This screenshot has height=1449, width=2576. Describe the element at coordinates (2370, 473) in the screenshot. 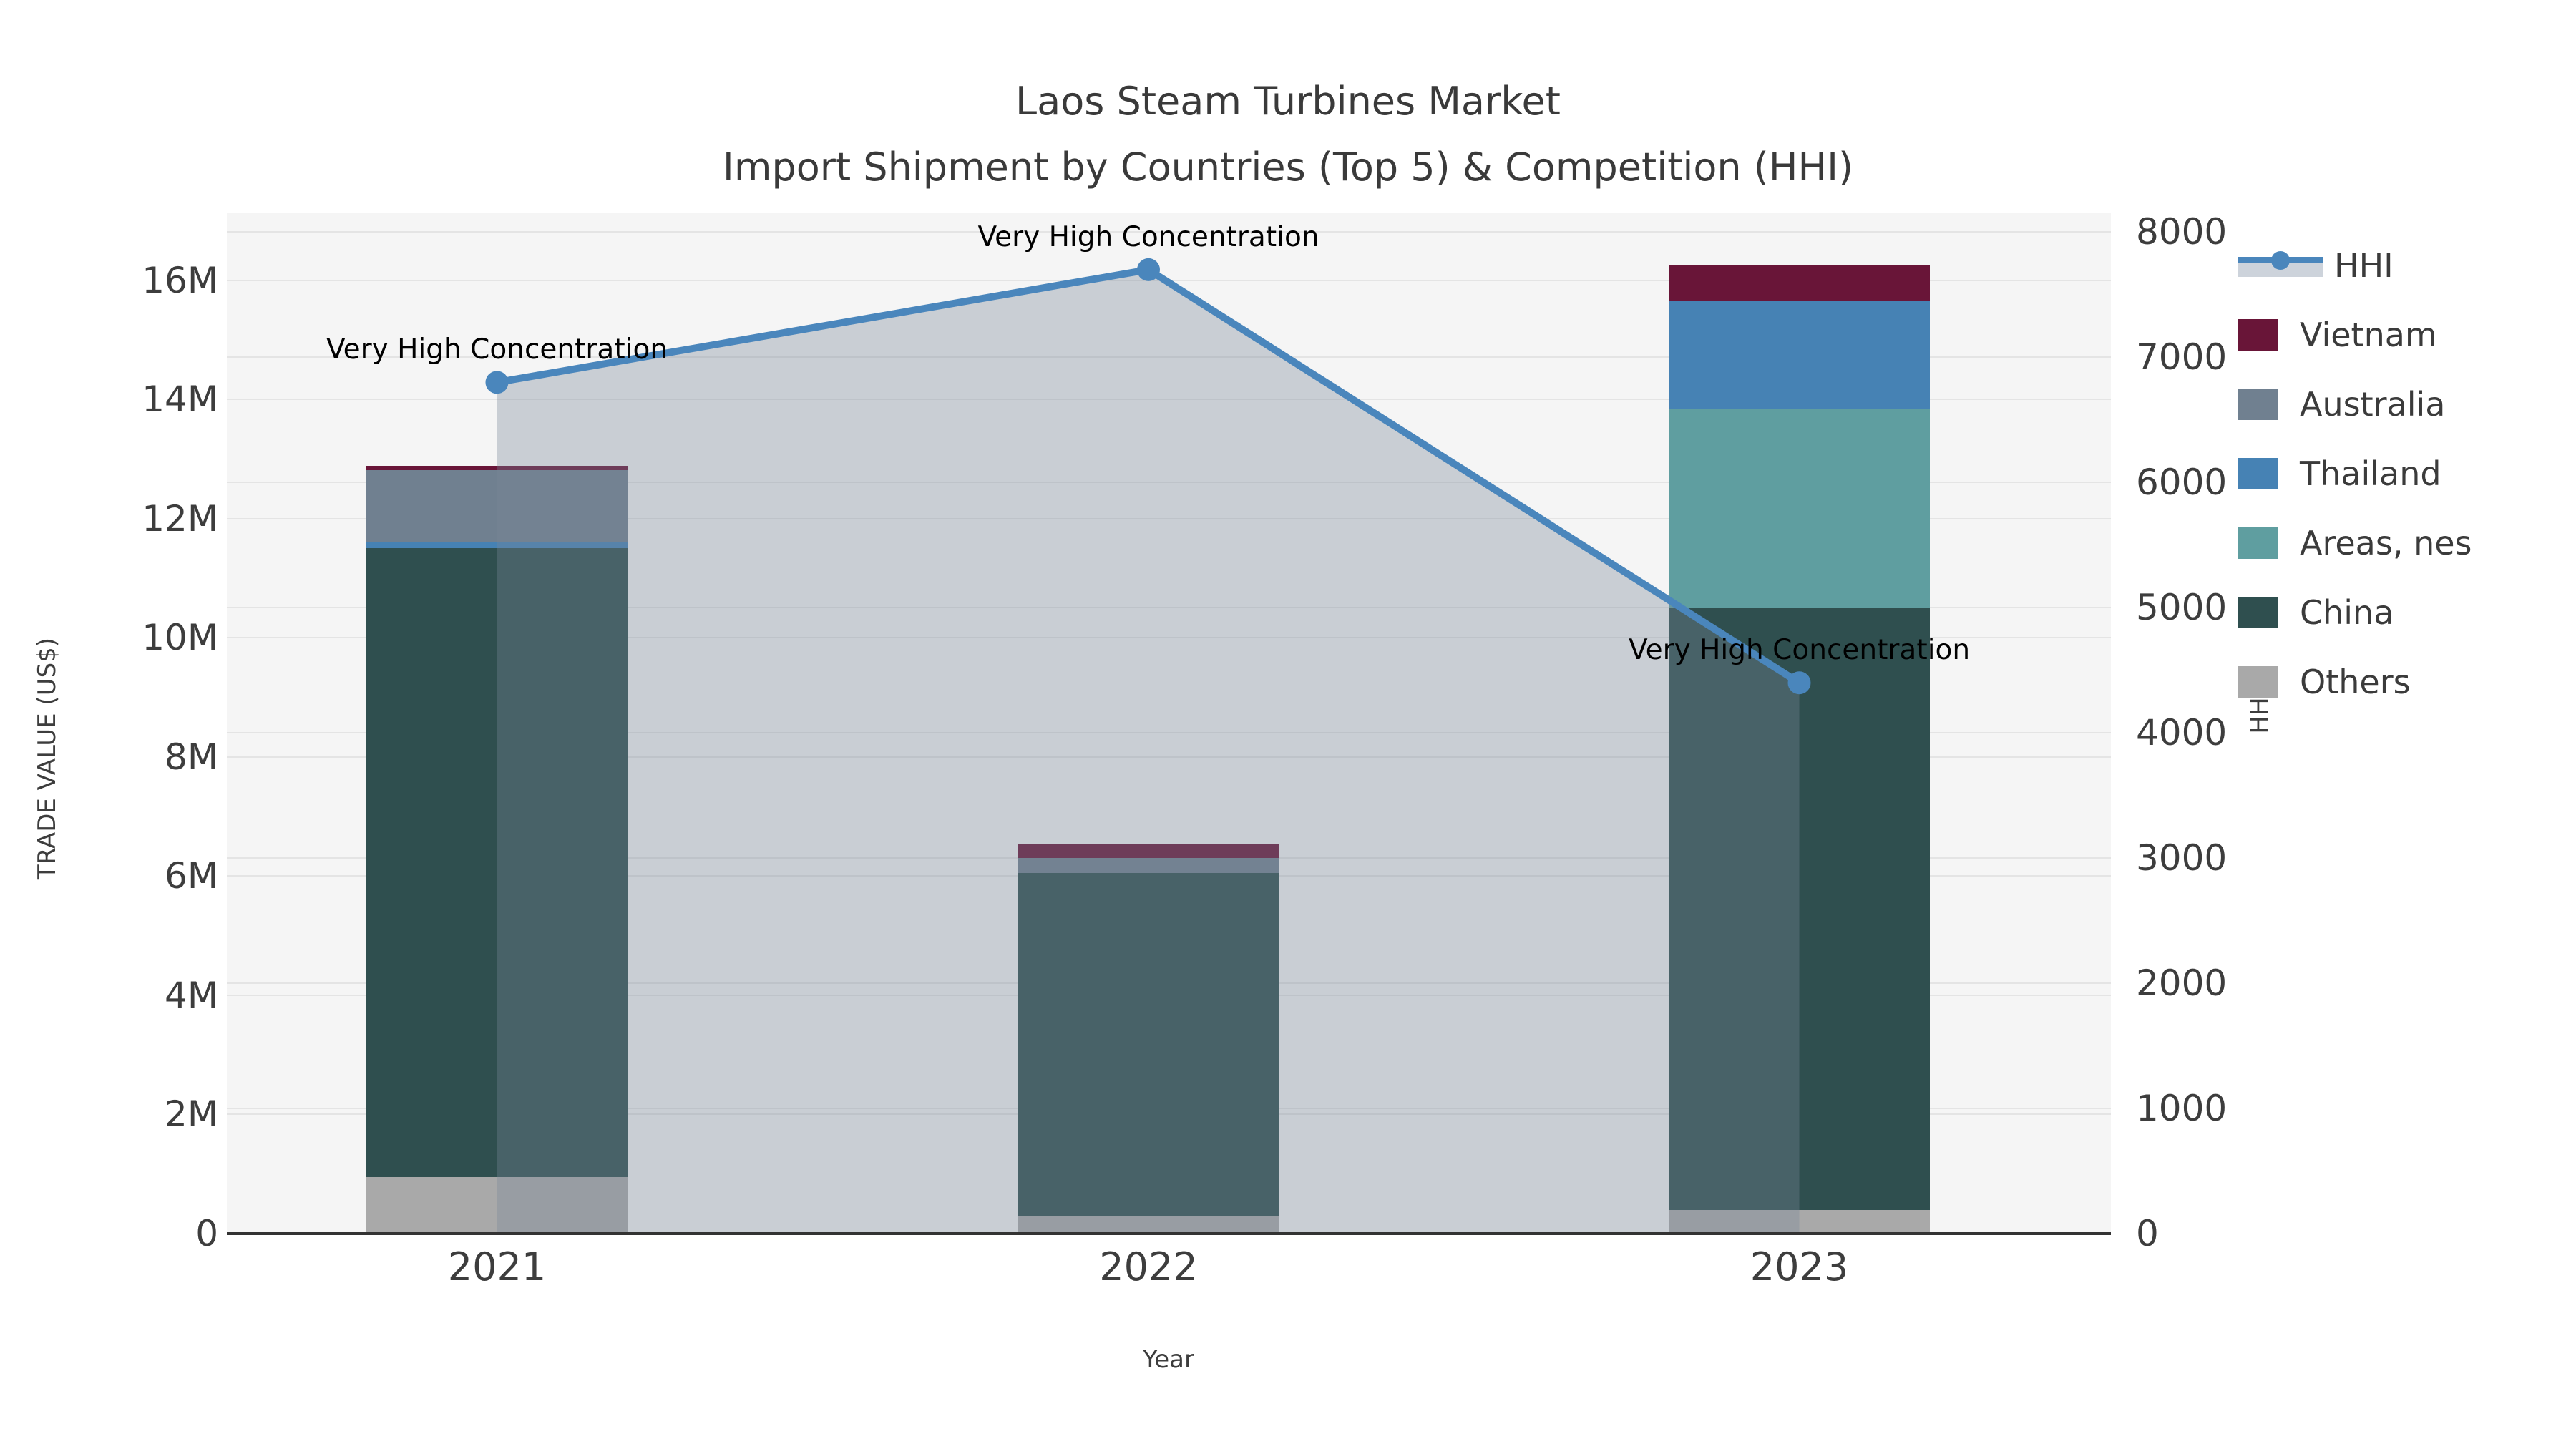

I see `legend-label: Thailand` at that location.